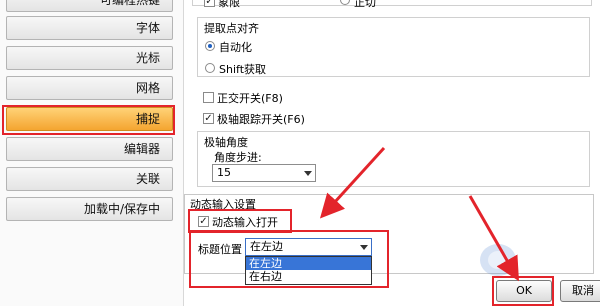  I want to click on sidebar-item-association: 关联, so click(89, 179).